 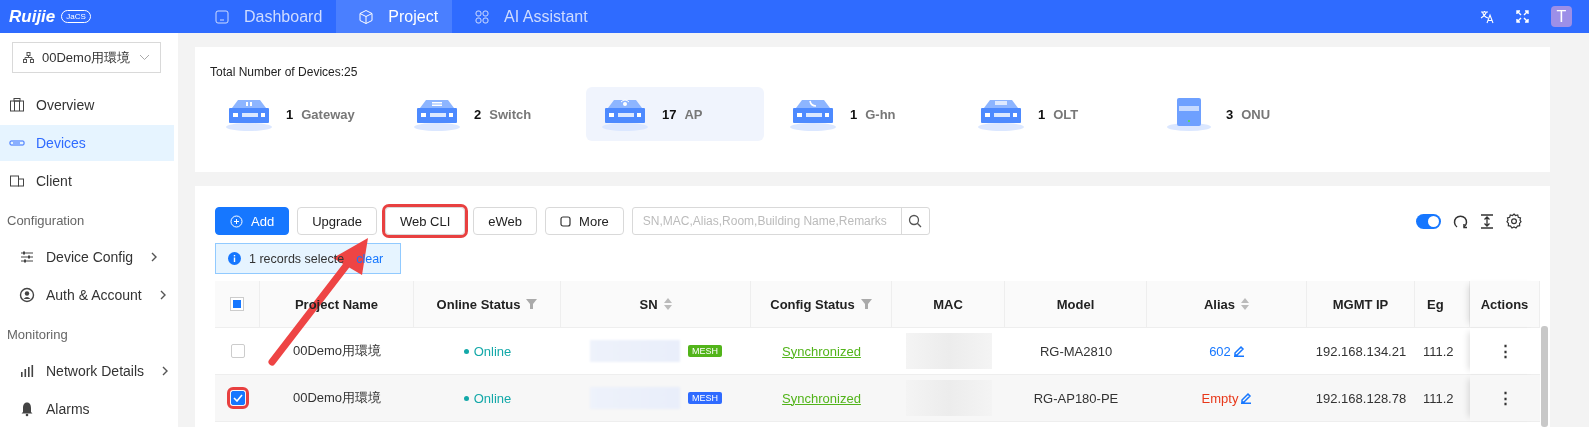 What do you see at coordinates (87, 105) in the screenshot?
I see `sidebar-item: Overview` at bounding box center [87, 105].